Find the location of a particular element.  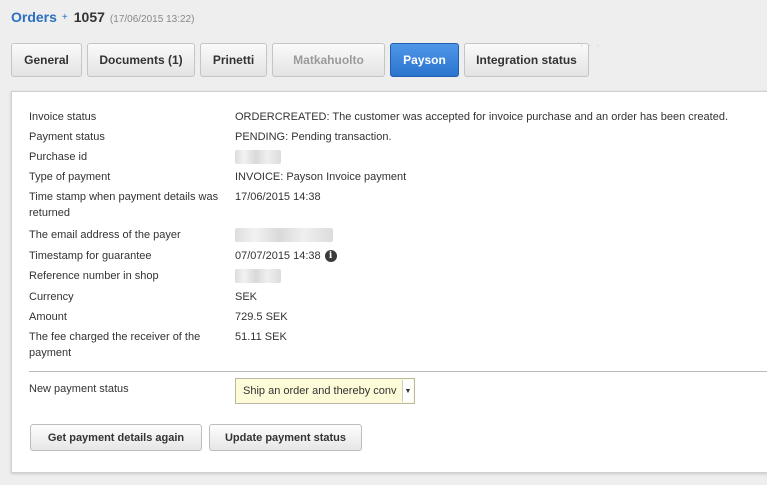

order-number: 1057 is located at coordinates (89, 17).